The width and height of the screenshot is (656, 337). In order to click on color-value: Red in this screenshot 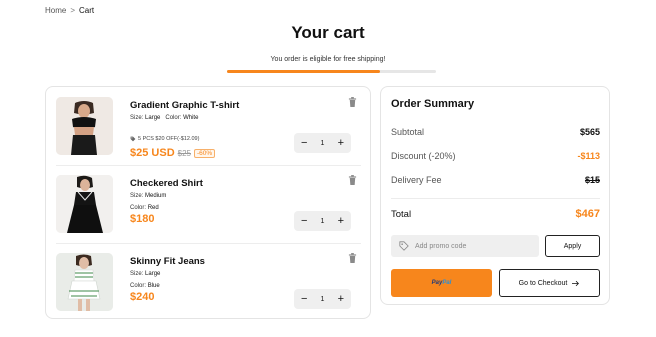, I will do `click(153, 208)`.